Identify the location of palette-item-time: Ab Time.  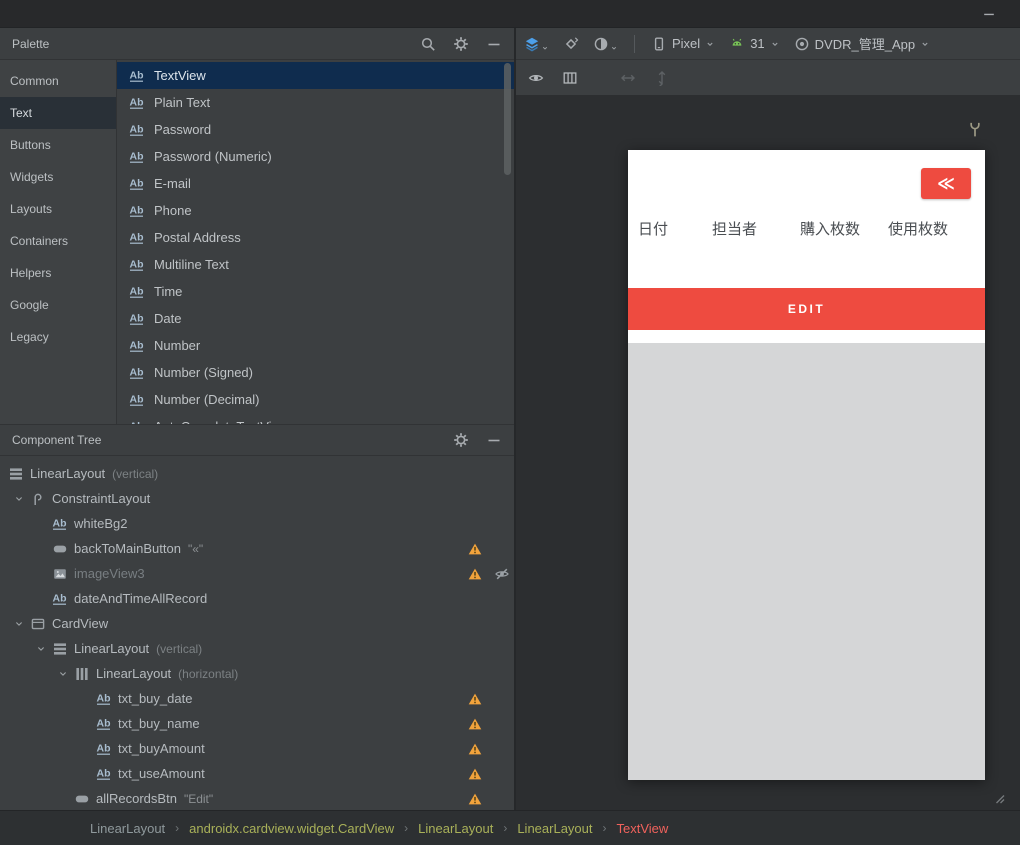
(315, 291).